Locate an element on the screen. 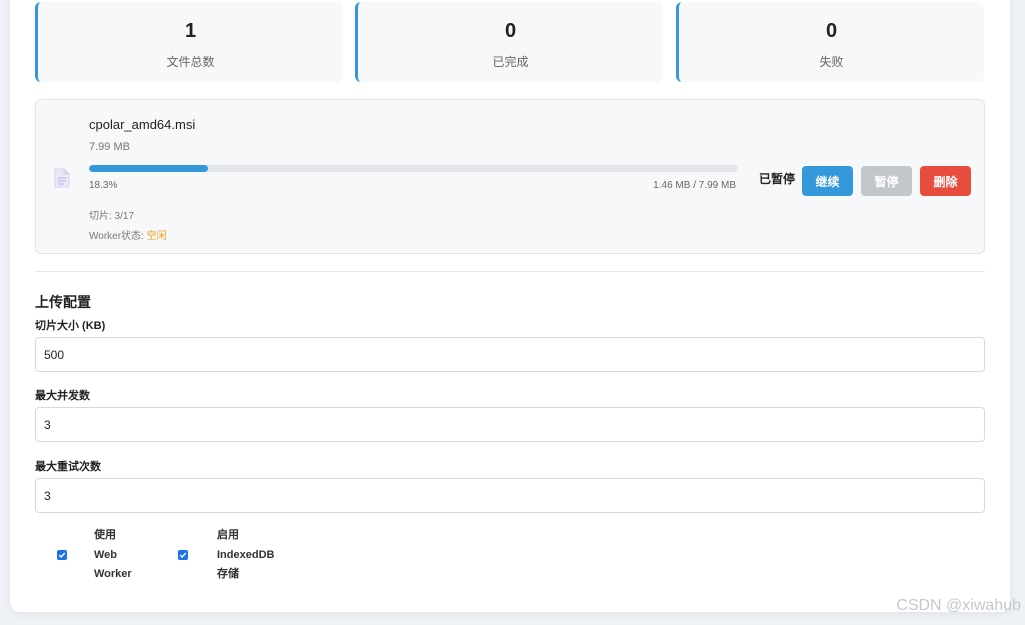 Image resolution: width=1025 pixels, height=625 pixels. stat-total-files: 1 文件总数 is located at coordinates (189, 42).